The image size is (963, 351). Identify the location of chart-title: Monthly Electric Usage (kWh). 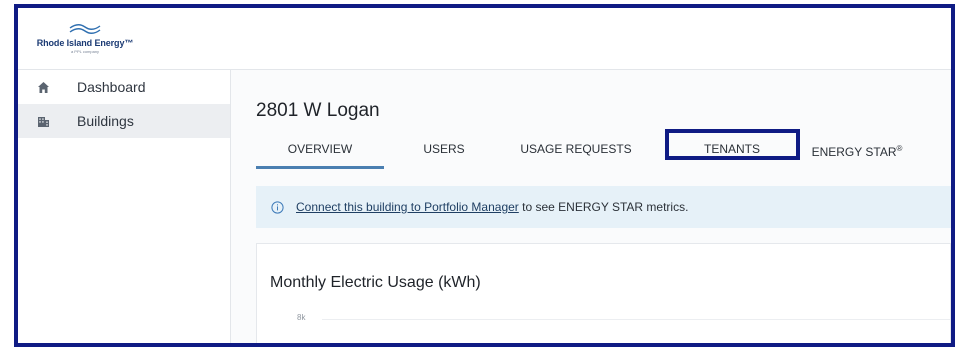
(375, 282).